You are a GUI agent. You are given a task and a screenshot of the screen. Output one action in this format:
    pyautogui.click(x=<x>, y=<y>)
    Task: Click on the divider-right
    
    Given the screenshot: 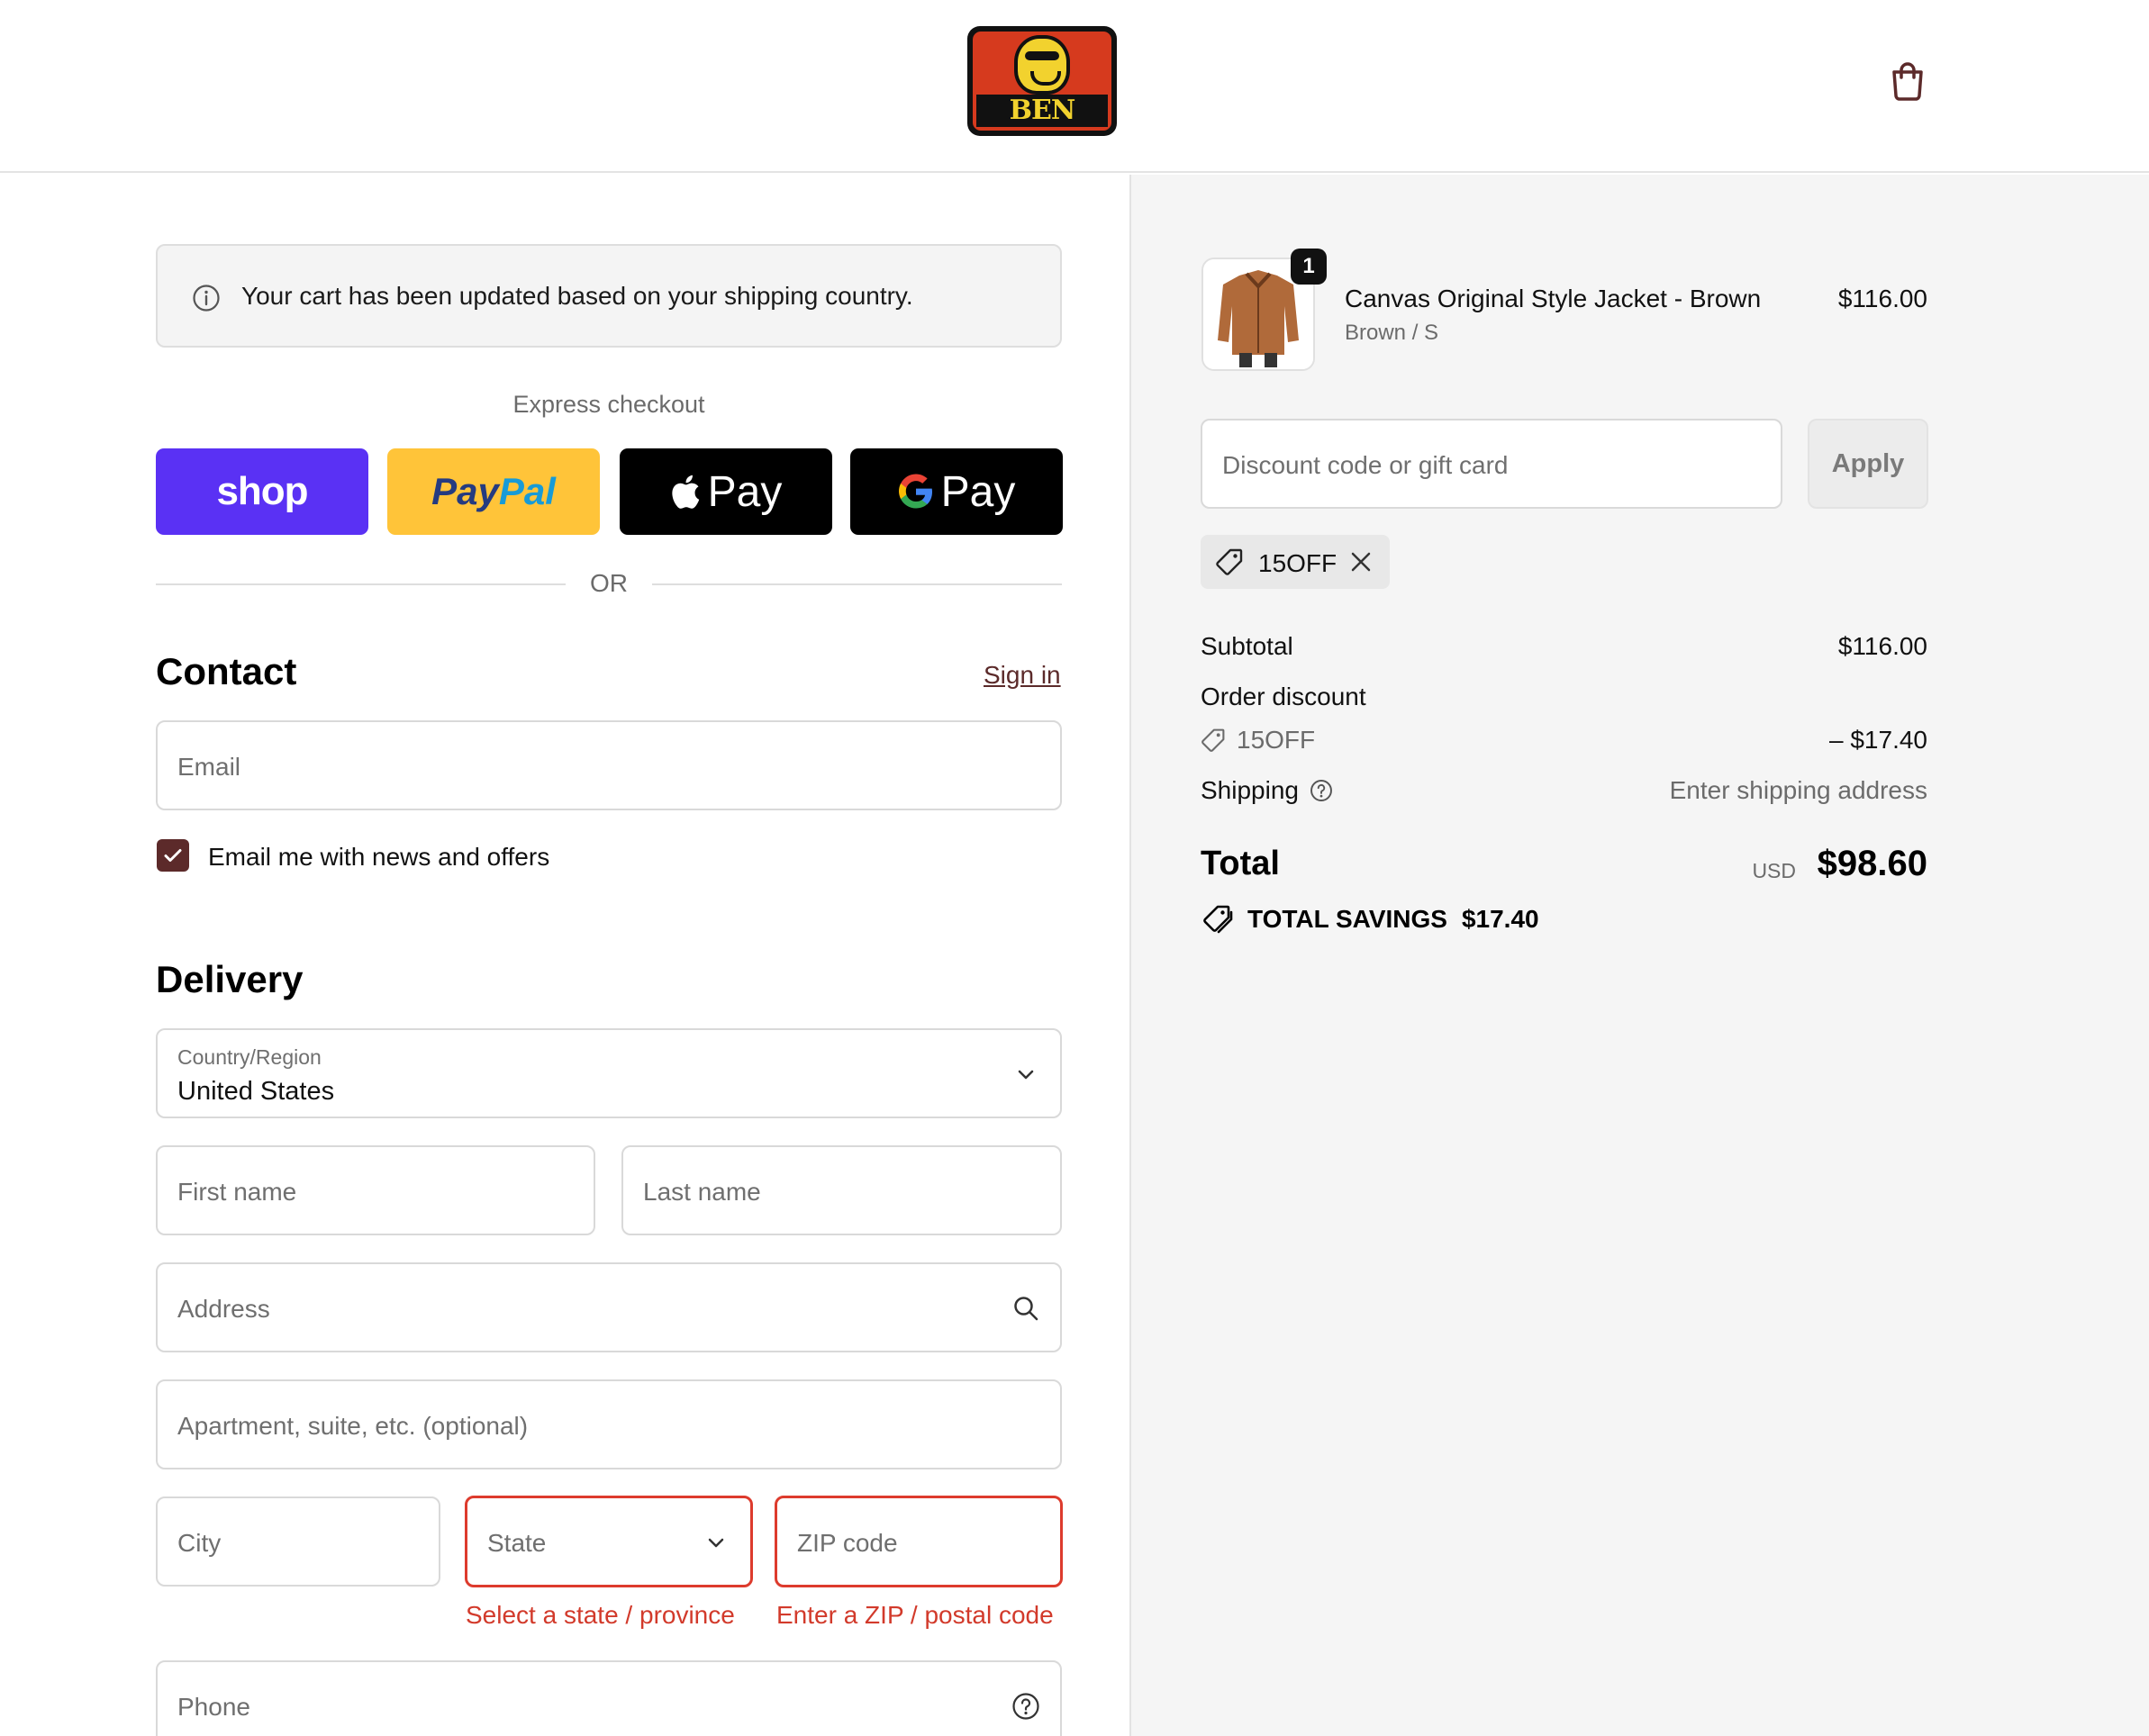 What is the action you would take?
    pyautogui.click(x=857, y=584)
    